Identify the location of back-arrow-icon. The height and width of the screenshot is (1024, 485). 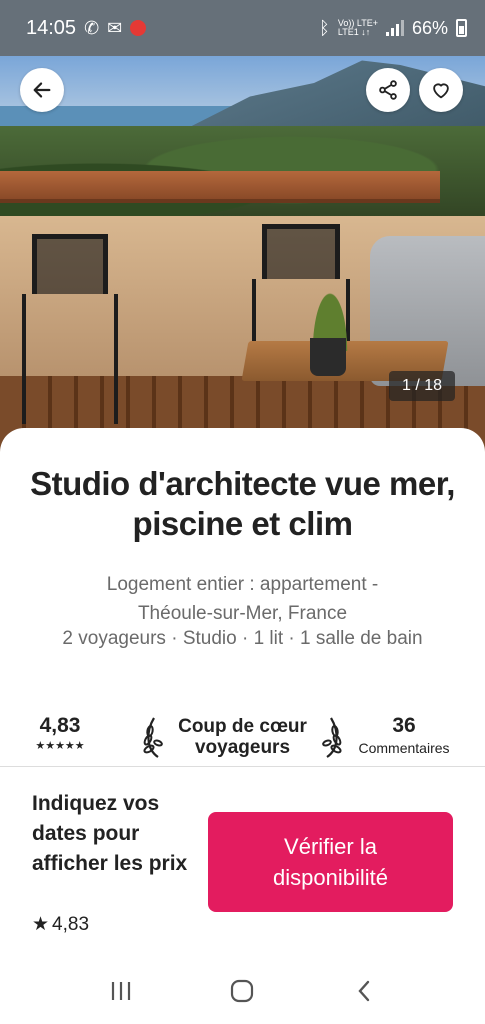
(42, 90).